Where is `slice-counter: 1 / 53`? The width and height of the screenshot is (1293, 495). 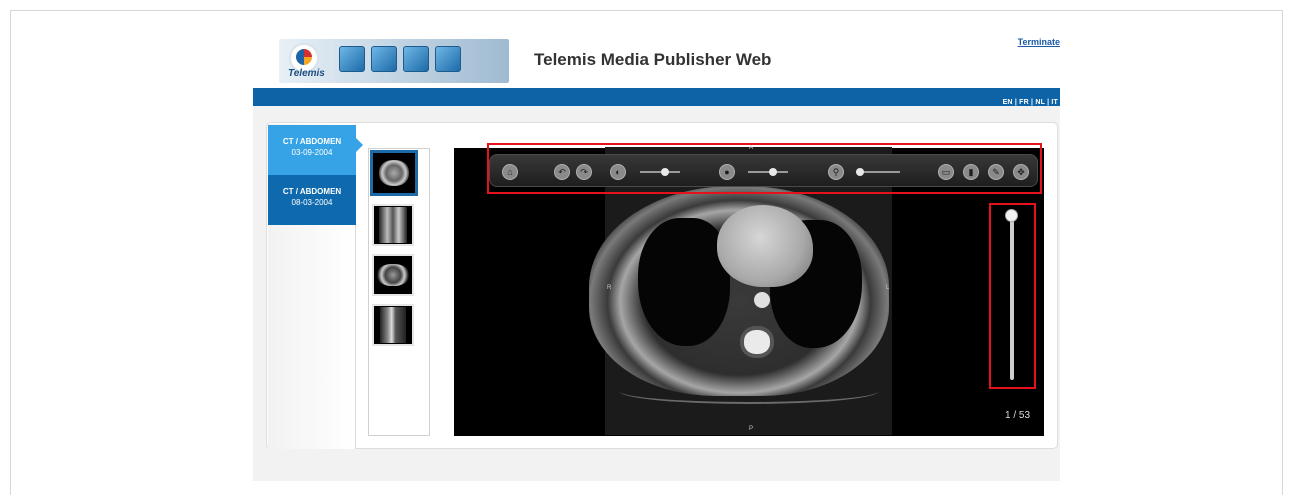 slice-counter: 1 / 53 is located at coordinates (1018, 415).